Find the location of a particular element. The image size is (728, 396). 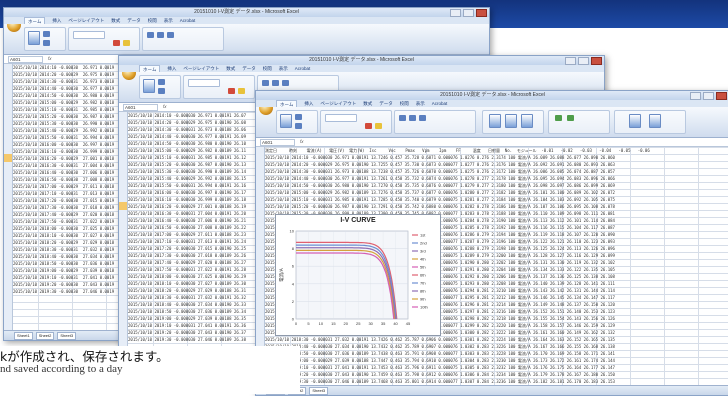

y-tick-label: 6 is located at coordinates (293, 266).